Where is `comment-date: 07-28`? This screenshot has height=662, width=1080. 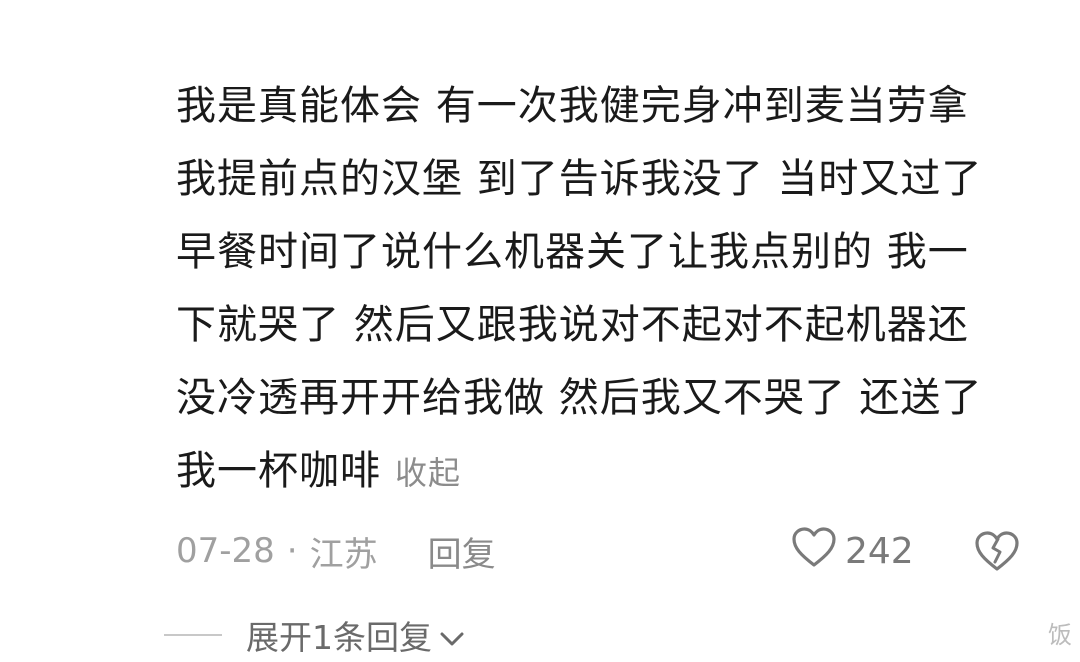
comment-date: 07-28 is located at coordinates (225, 551).